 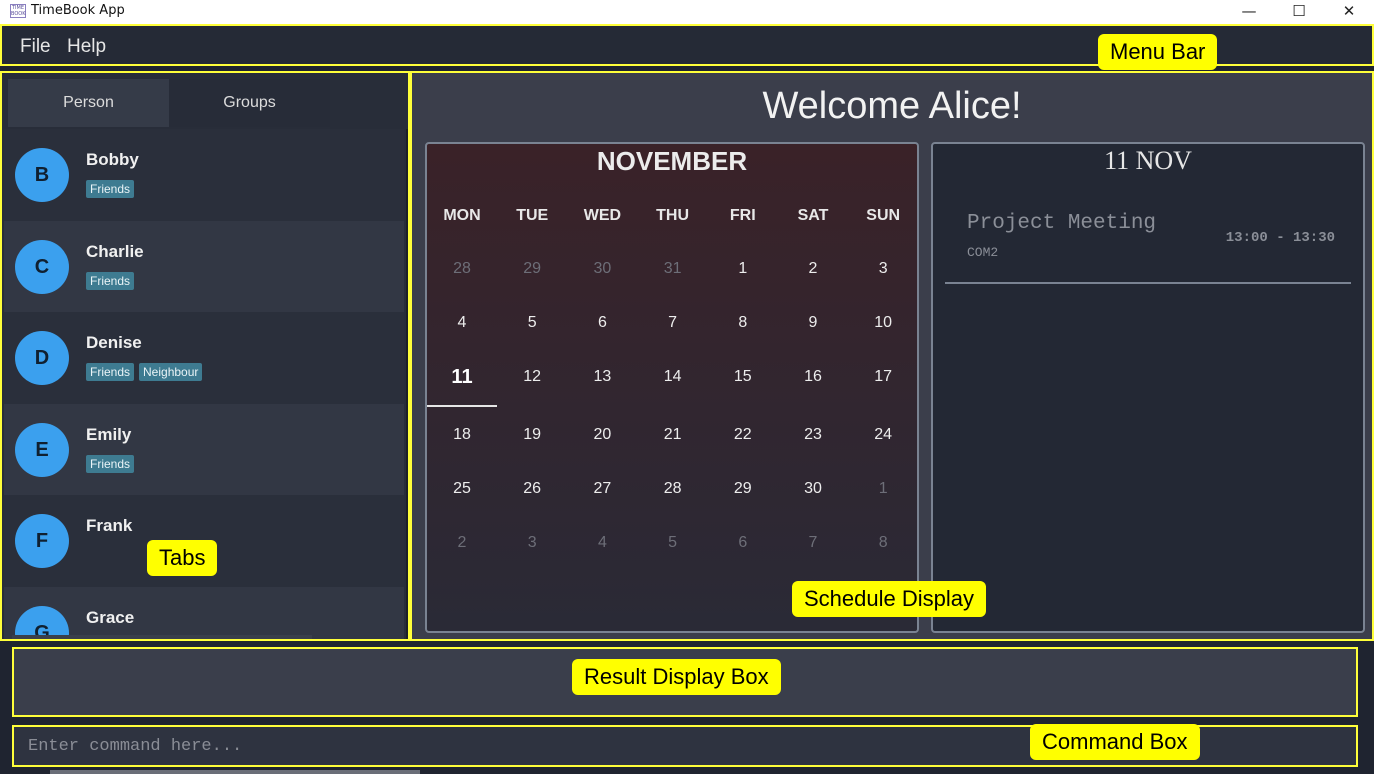 What do you see at coordinates (1280, 238) in the screenshot?
I see `event-time: 13:00 - 13:30` at bounding box center [1280, 238].